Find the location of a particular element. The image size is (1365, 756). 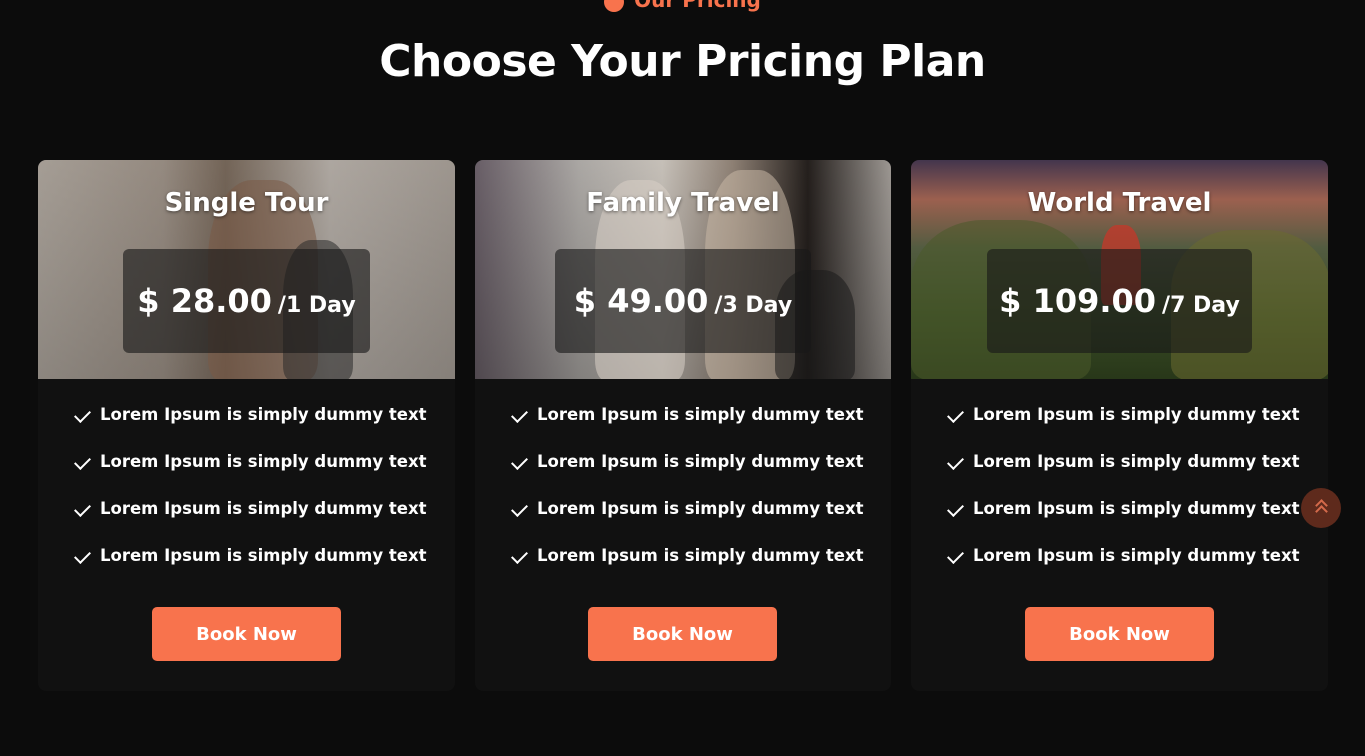

section-title: Choose Your Pricing Plan is located at coordinates (682, 61).